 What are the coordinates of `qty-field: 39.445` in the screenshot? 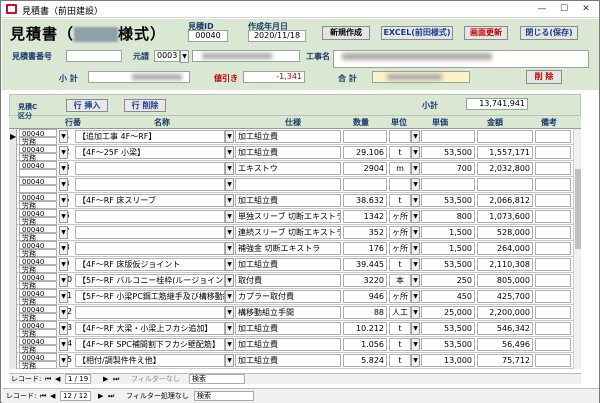 It's located at (365, 264).